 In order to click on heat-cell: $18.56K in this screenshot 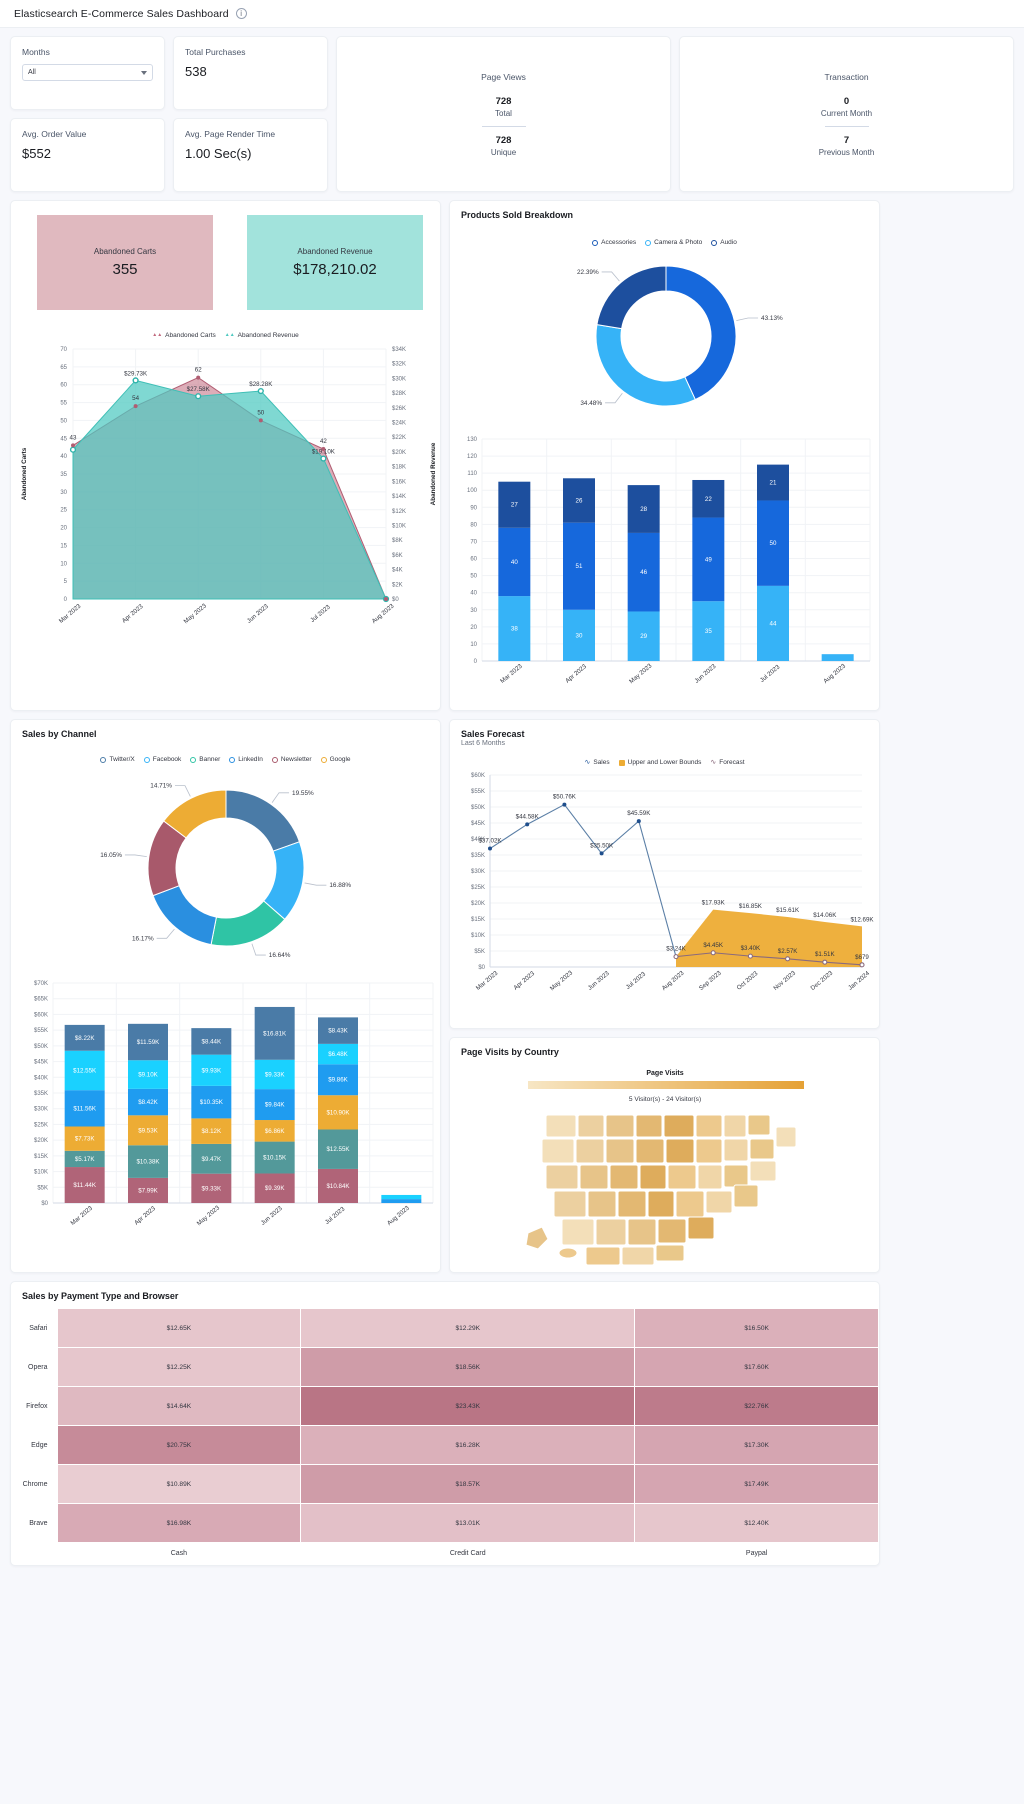, I will do `click(468, 1367)`.